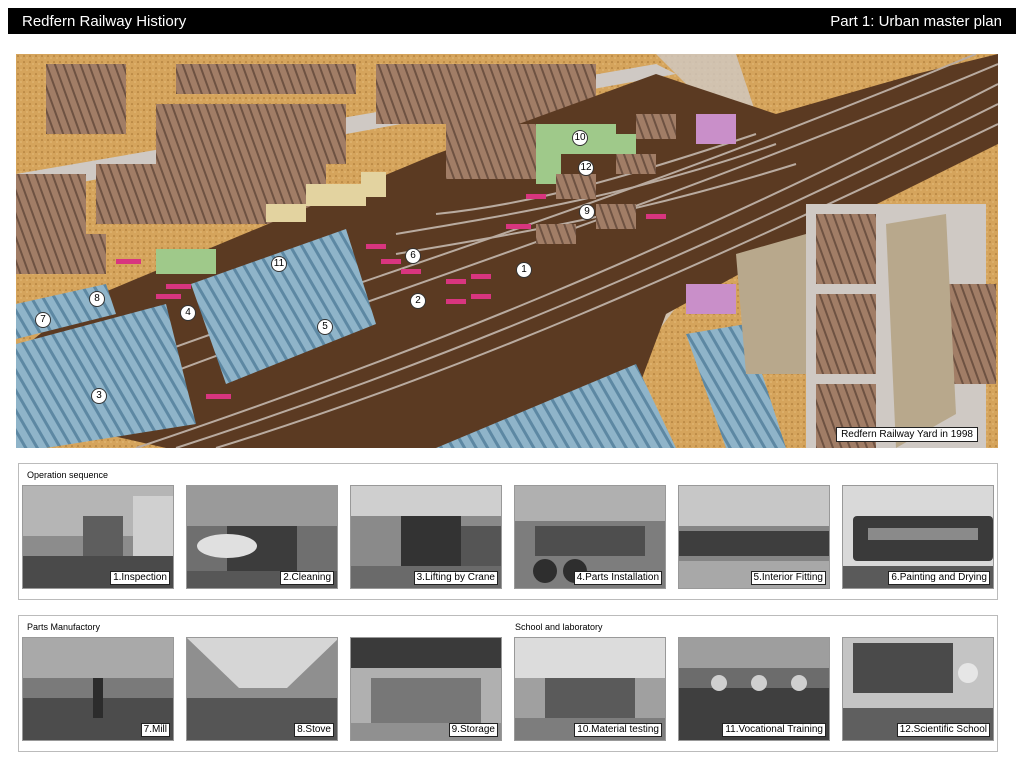  What do you see at coordinates (618, 730) in the screenshot?
I see `photo-caption: 10.Material testing` at bounding box center [618, 730].